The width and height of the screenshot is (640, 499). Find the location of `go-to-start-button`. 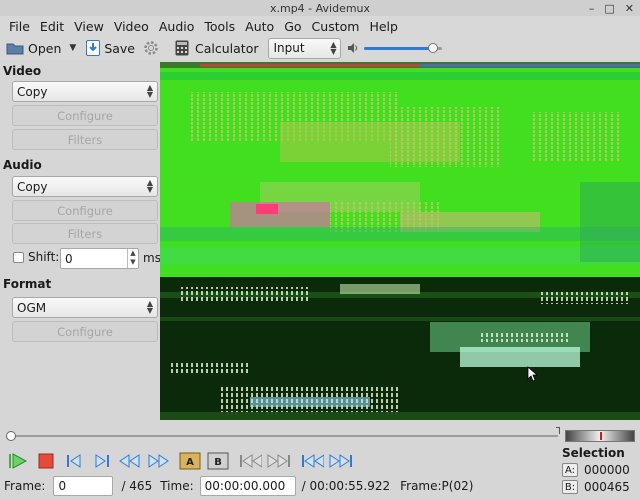

go-to-start-button is located at coordinates (312, 461).